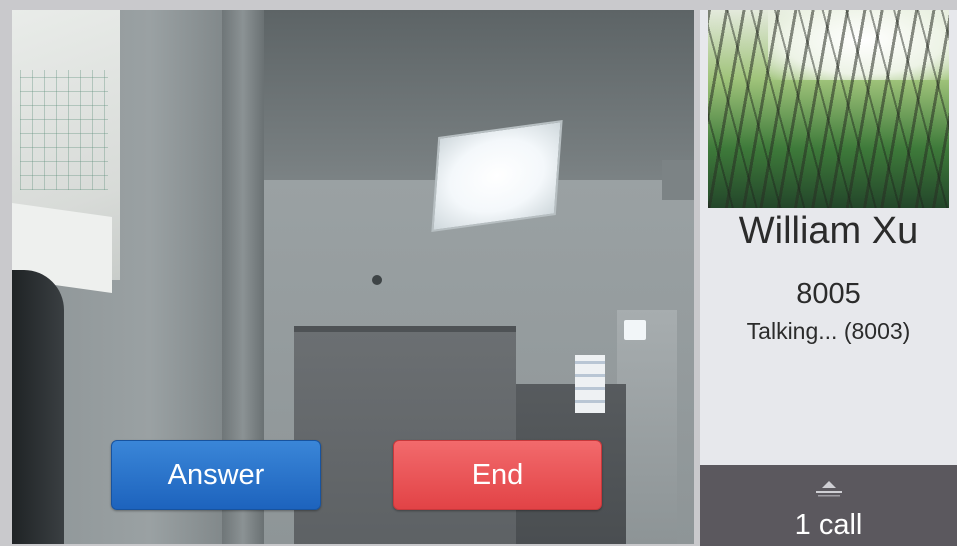  Describe the element at coordinates (828, 231) in the screenshot. I see `caller-name: William Xu` at that location.